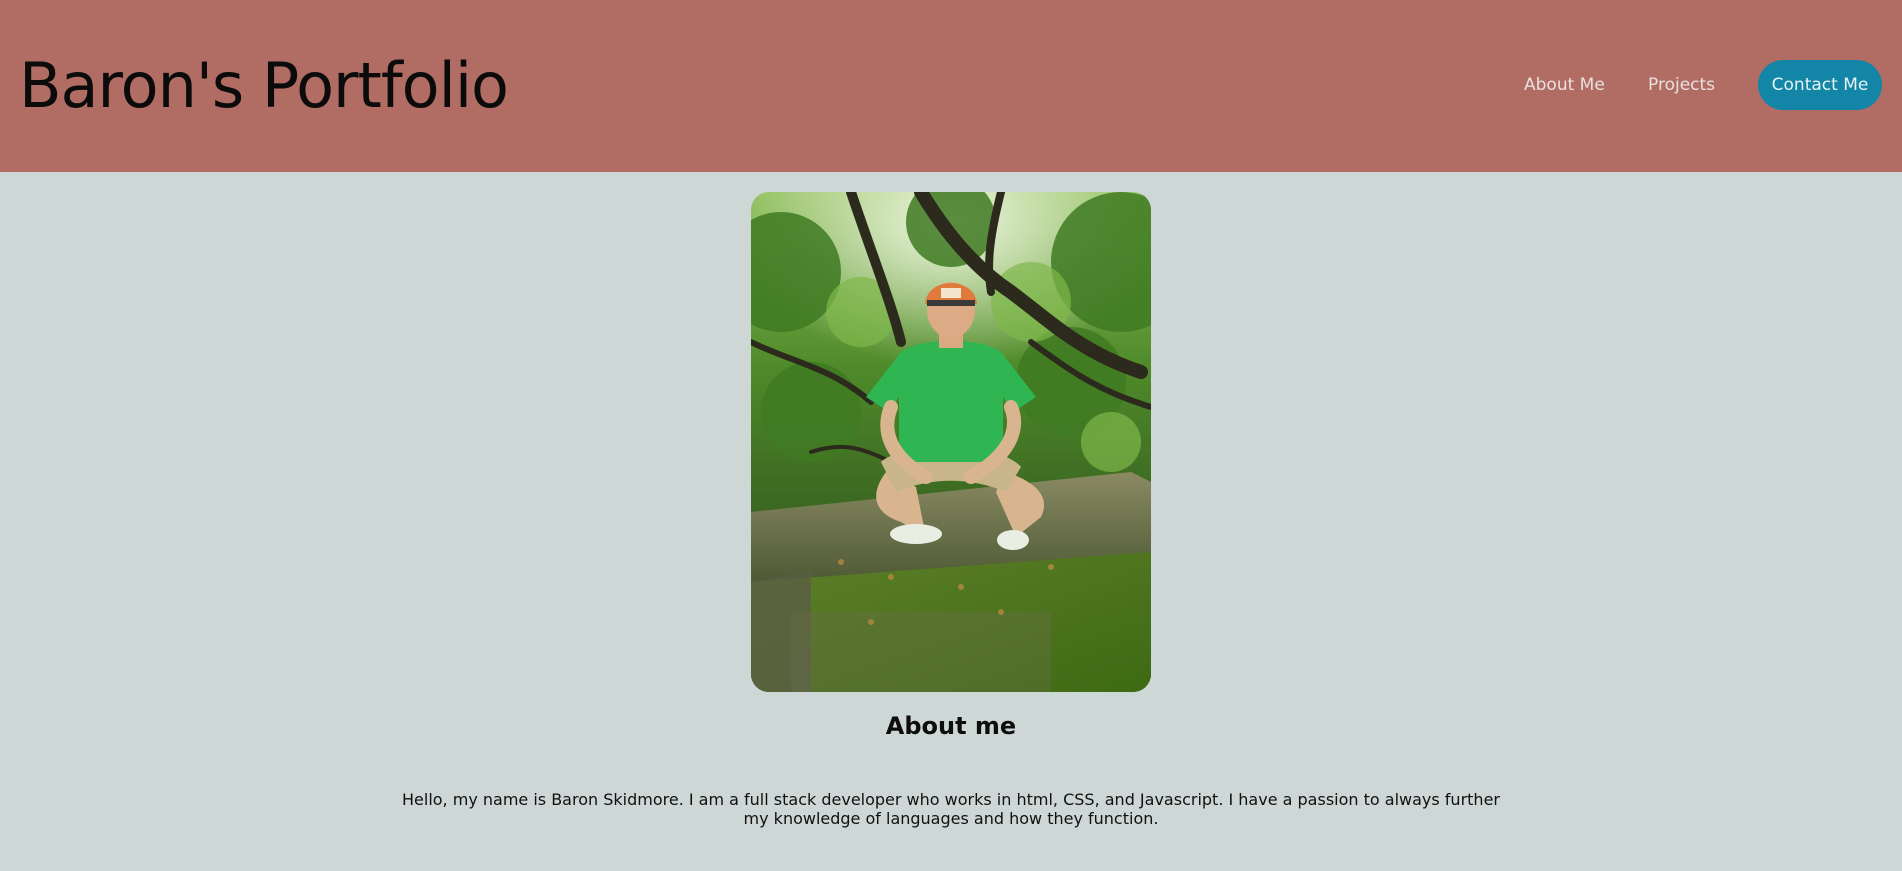 This screenshot has width=1902, height=871. What do you see at coordinates (1820, 85) in the screenshot?
I see `contact-me-button: Contact Me` at bounding box center [1820, 85].